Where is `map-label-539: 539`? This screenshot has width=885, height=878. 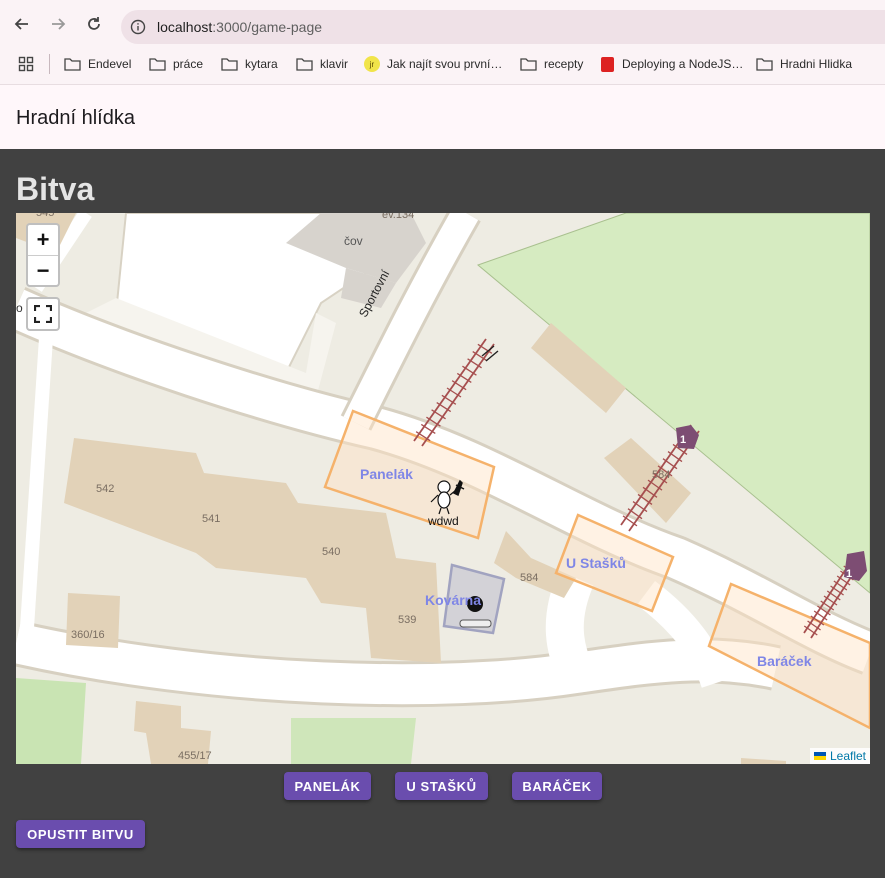
map-label-539: 539 is located at coordinates (407, 620).